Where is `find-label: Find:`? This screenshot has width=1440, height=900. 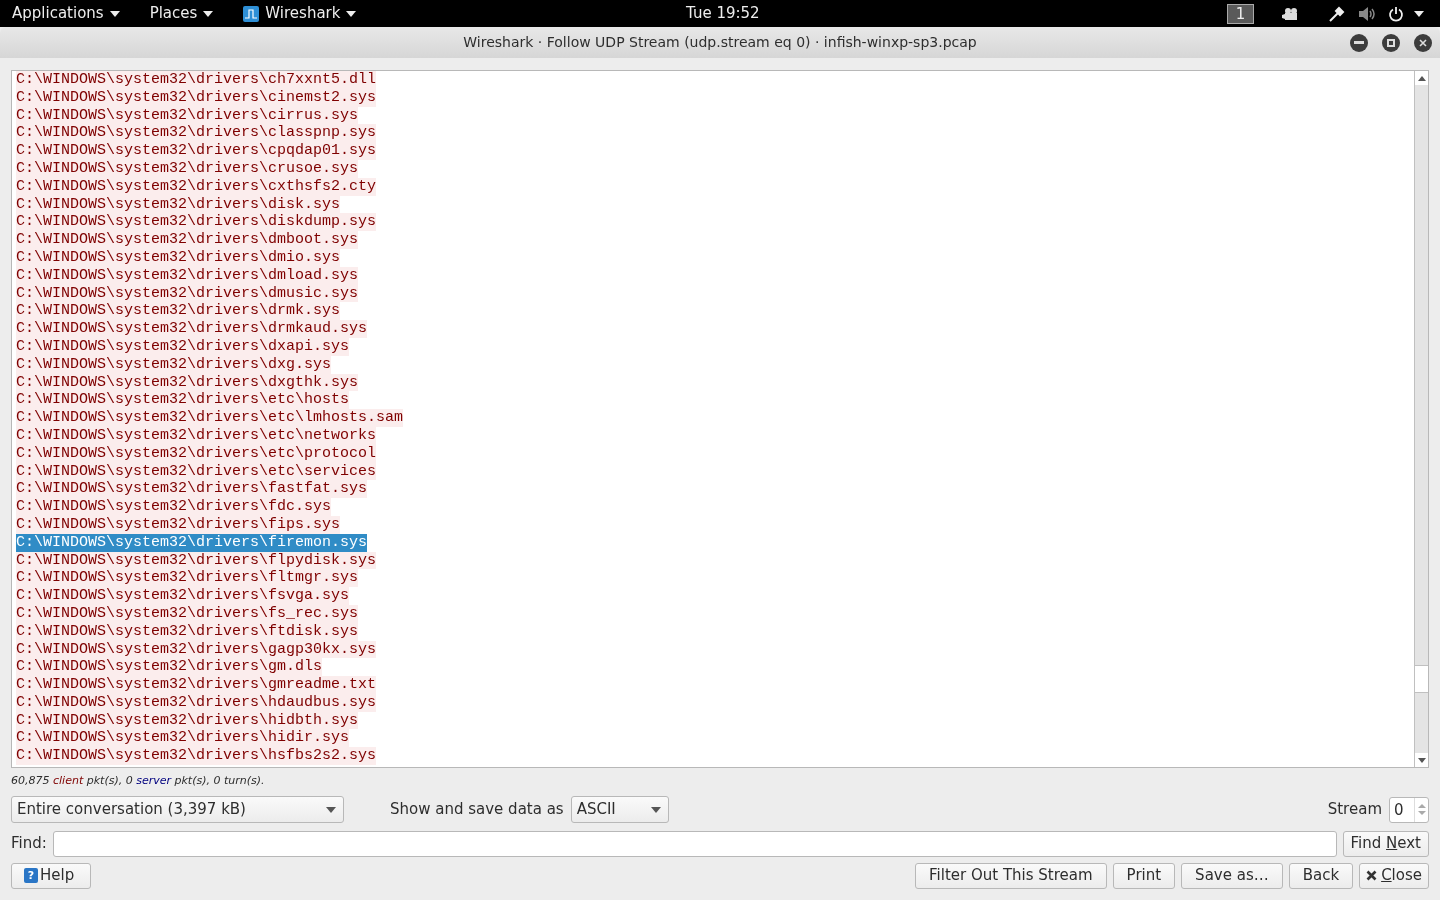 find-label: Find: is located at coordinates (29, 844).